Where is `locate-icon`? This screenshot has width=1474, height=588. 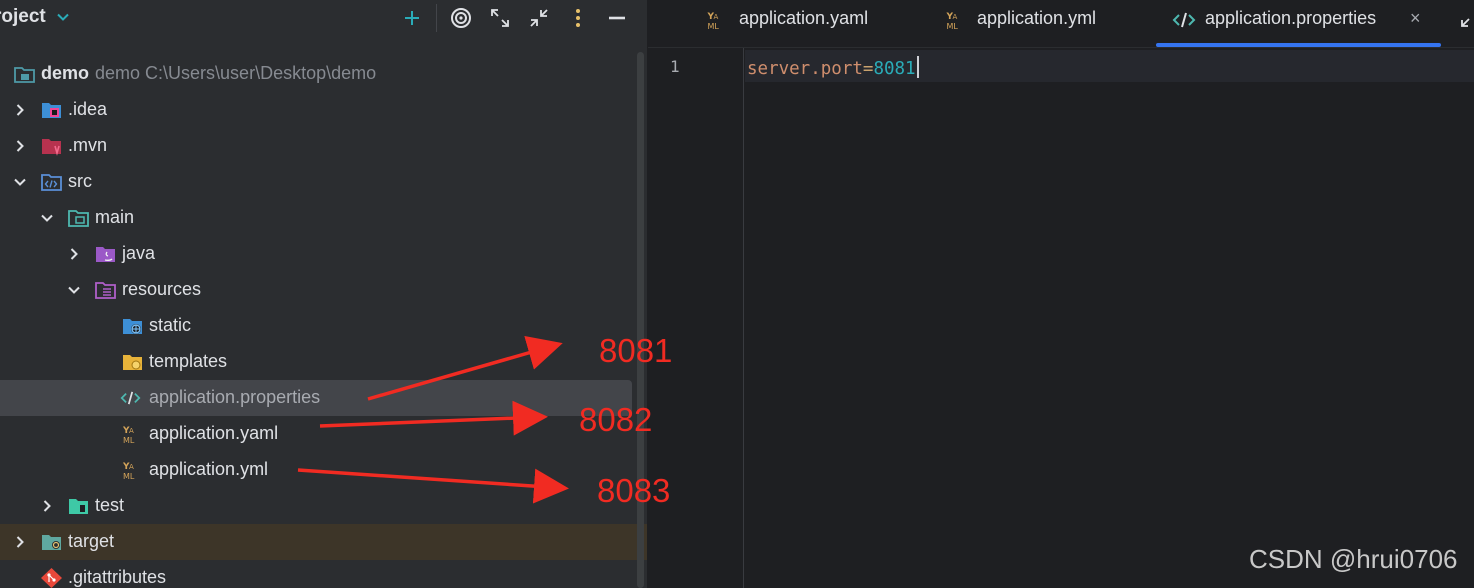
locate-icon is located at coordinates (461, 18).